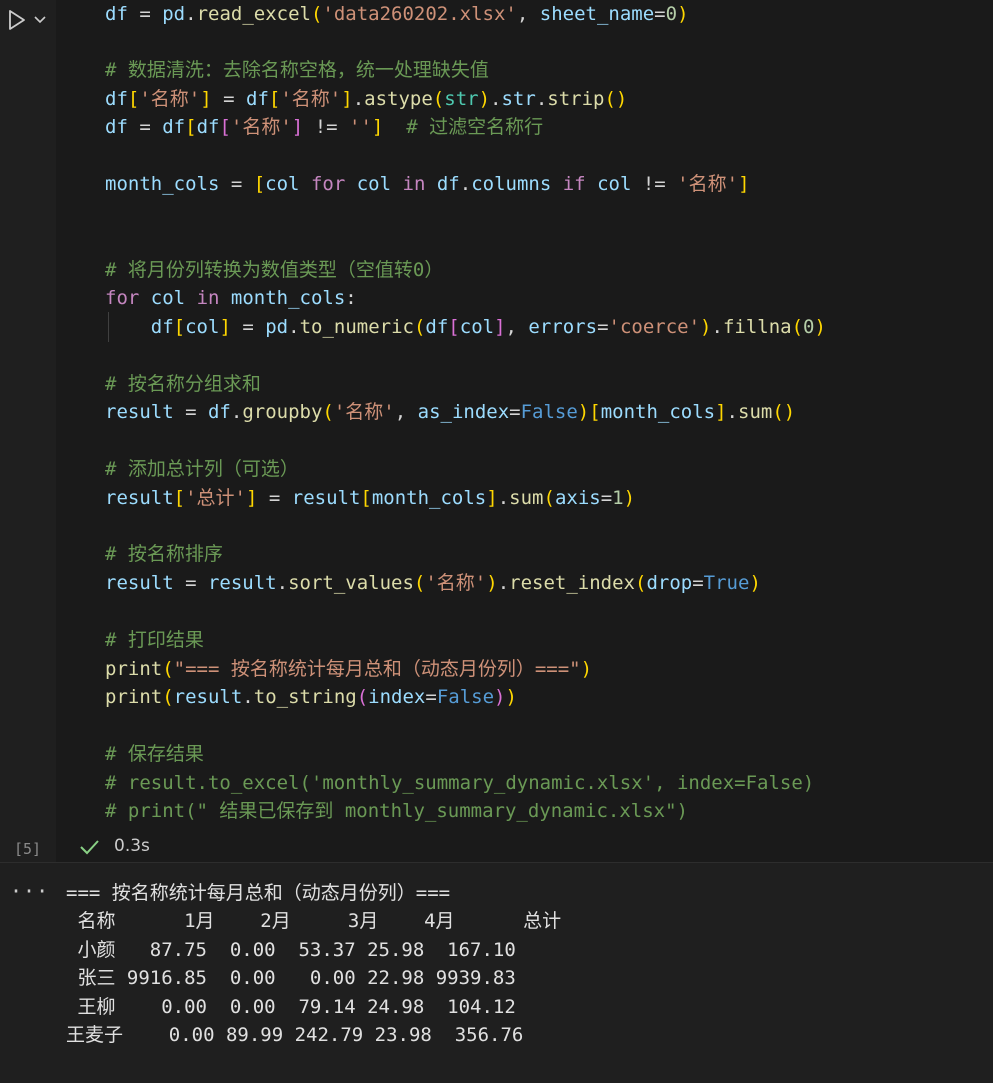 This screenshot has height=1083, width=993. Describe the element at coordinates (154, 754) in the screenshot. I see `code-comment: # 保存结果` at that location.